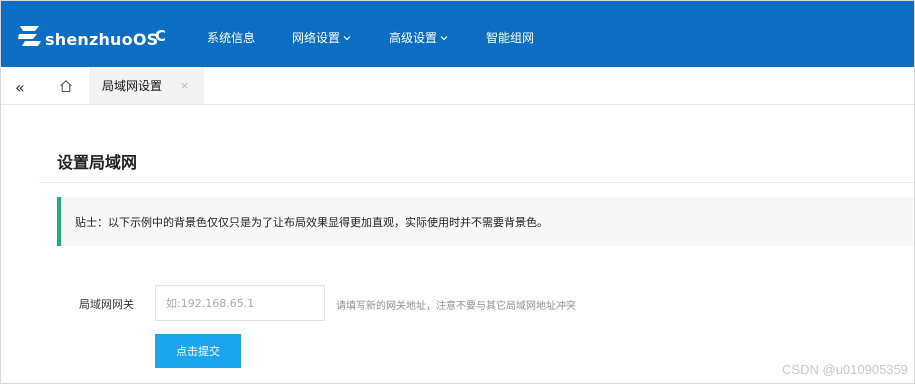  What do you see at coordinates (456, 306) in the screenshot?
I see `gateway-hint: 请填写新的网关地址，注意不要与其它局域网地址冲突` at bounding box center [456, 306].